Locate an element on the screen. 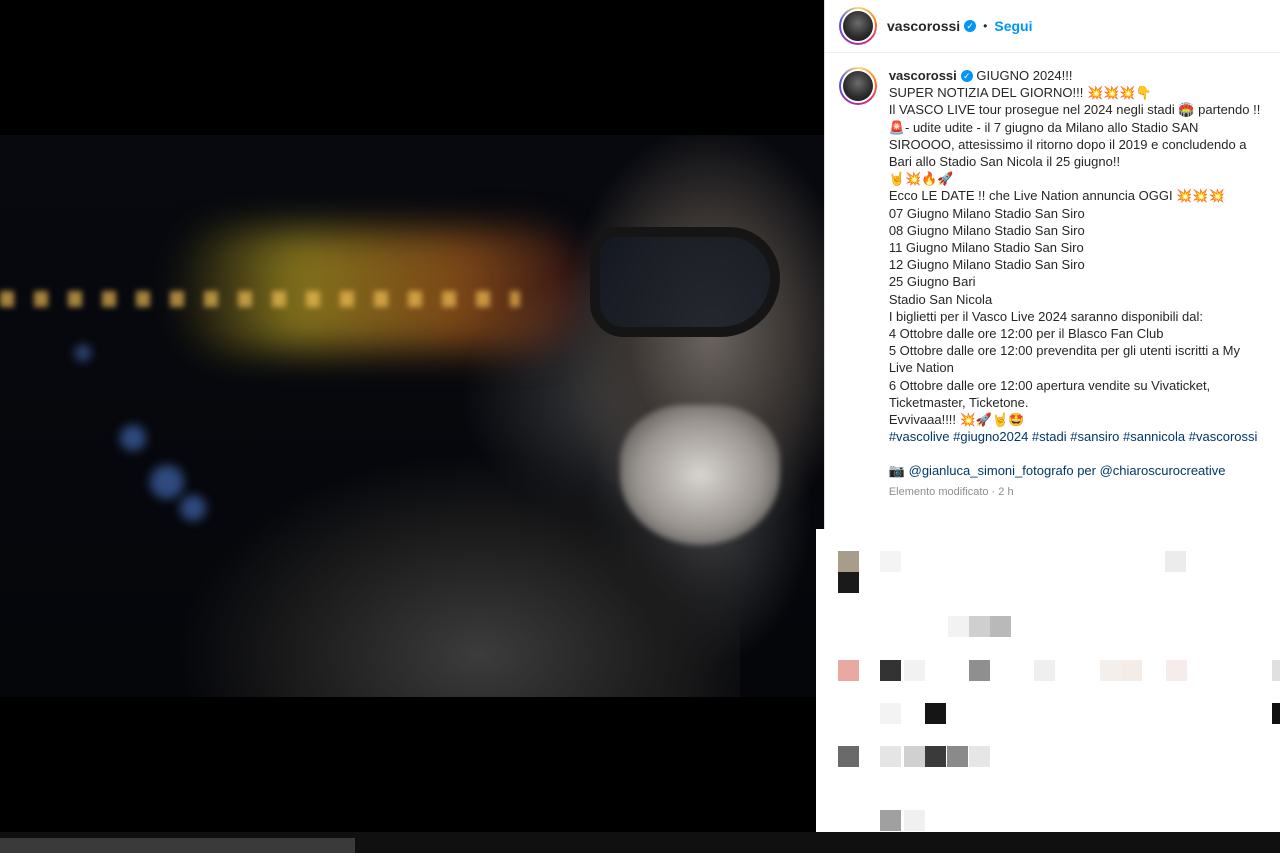 The width and height of the screenshot is (1280, 853). follow-button: Segui is located at coordinates (1013, 26).